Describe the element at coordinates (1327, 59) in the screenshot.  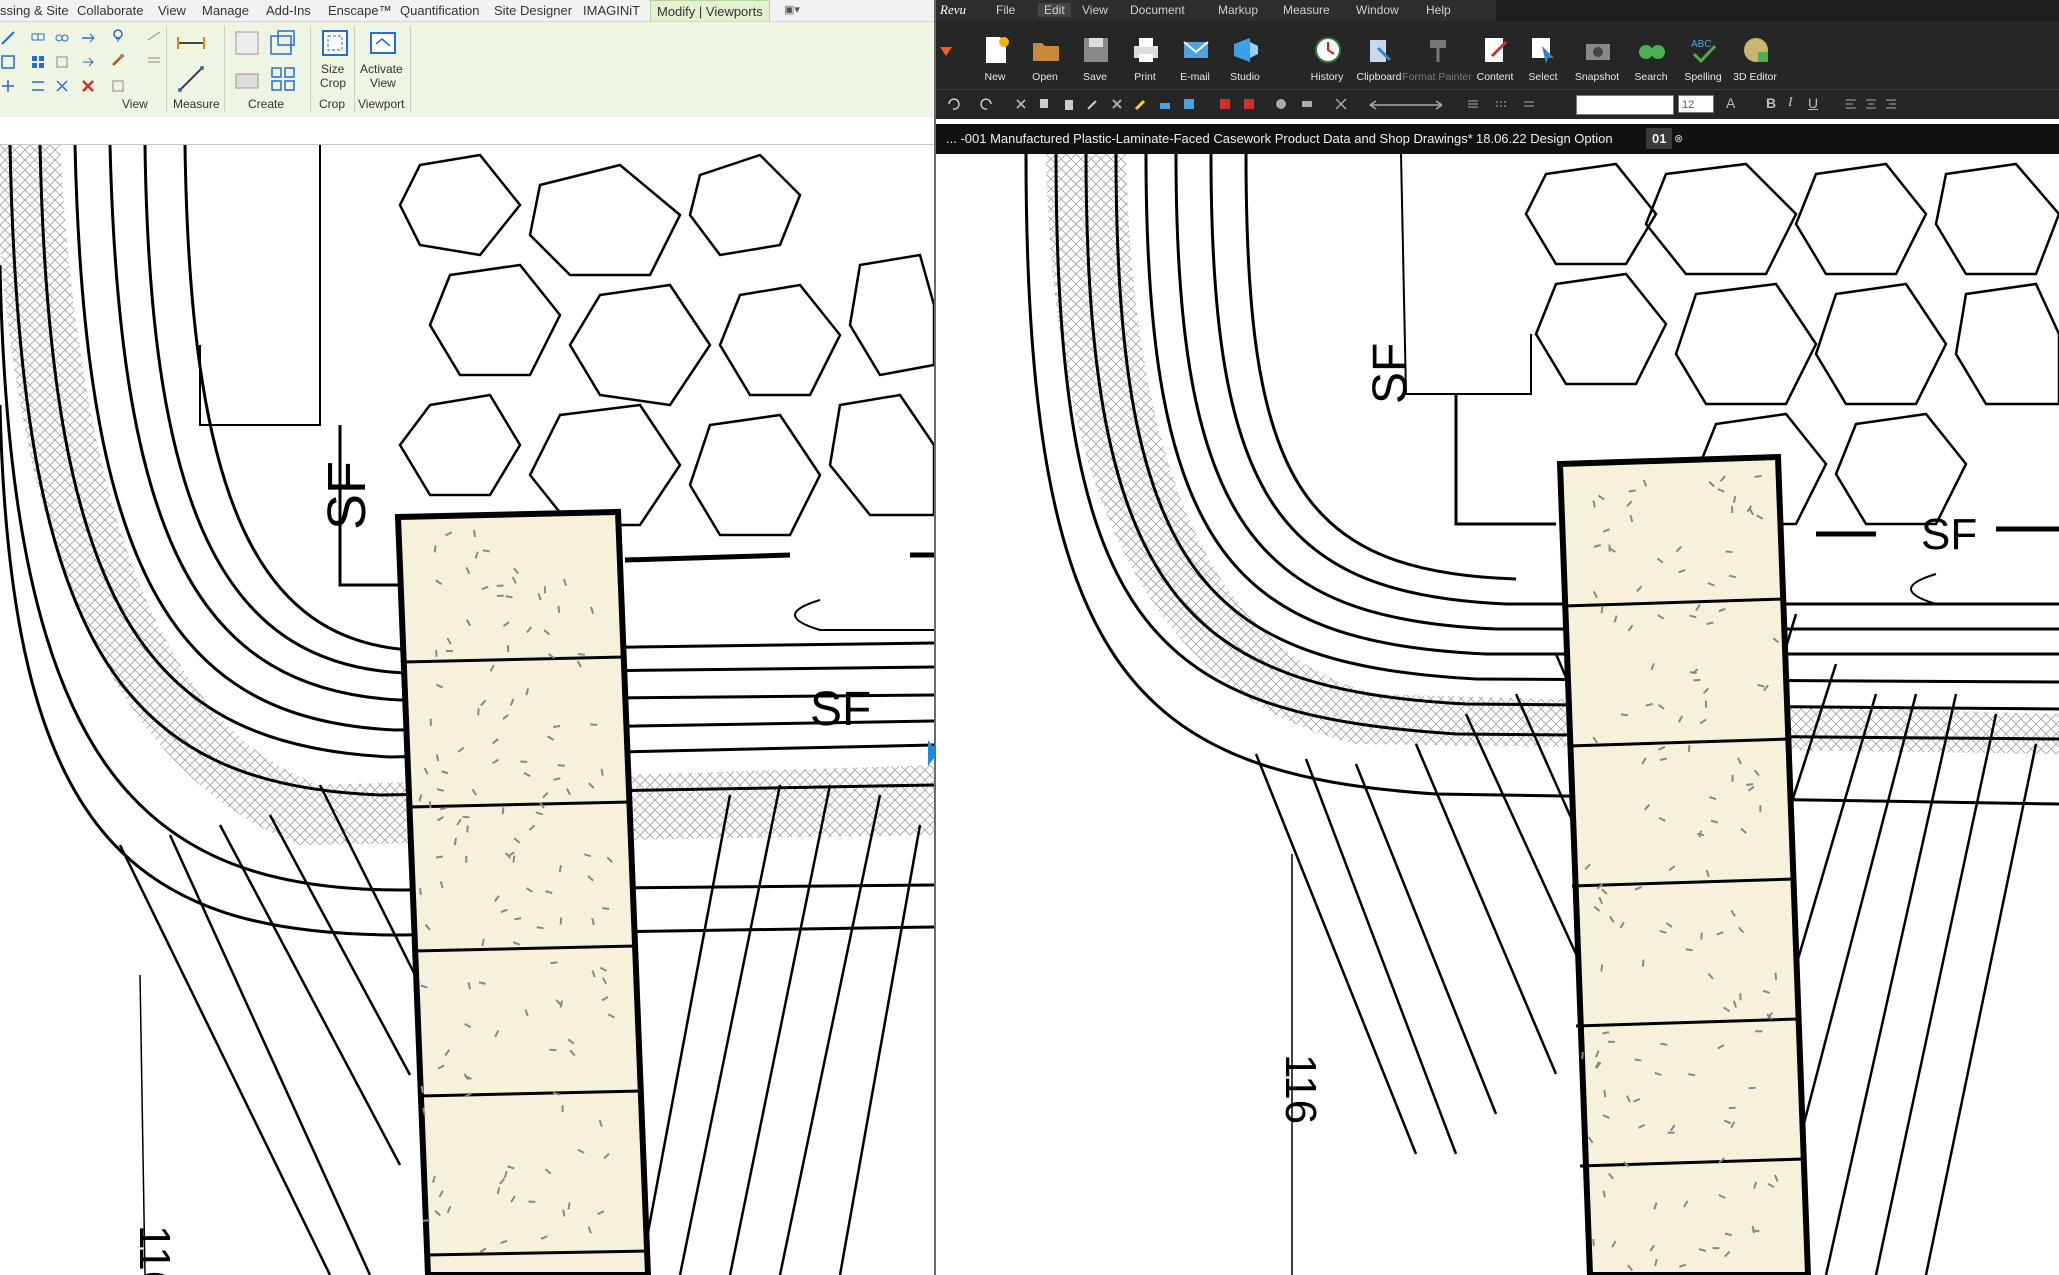
I see `history-button: History` at that location.